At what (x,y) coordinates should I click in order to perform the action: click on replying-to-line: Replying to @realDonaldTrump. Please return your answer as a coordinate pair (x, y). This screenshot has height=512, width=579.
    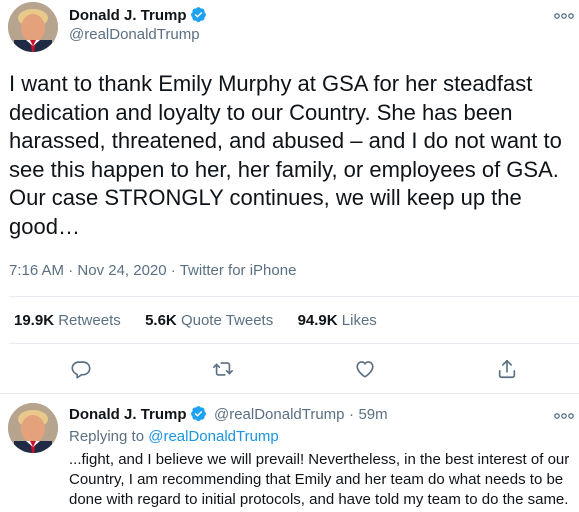
    Looking at the image, I should click on (174, 436).